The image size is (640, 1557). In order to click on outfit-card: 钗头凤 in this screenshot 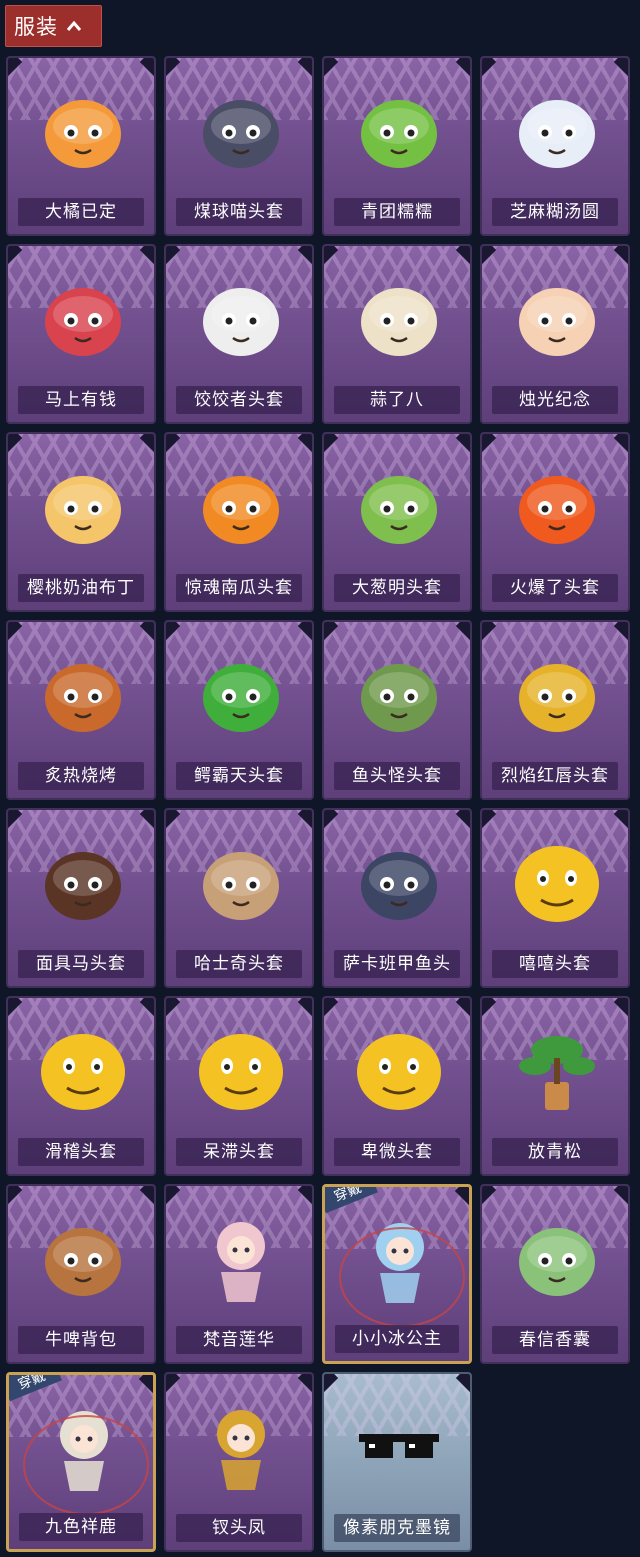, I will do `click(239, 1462)`.